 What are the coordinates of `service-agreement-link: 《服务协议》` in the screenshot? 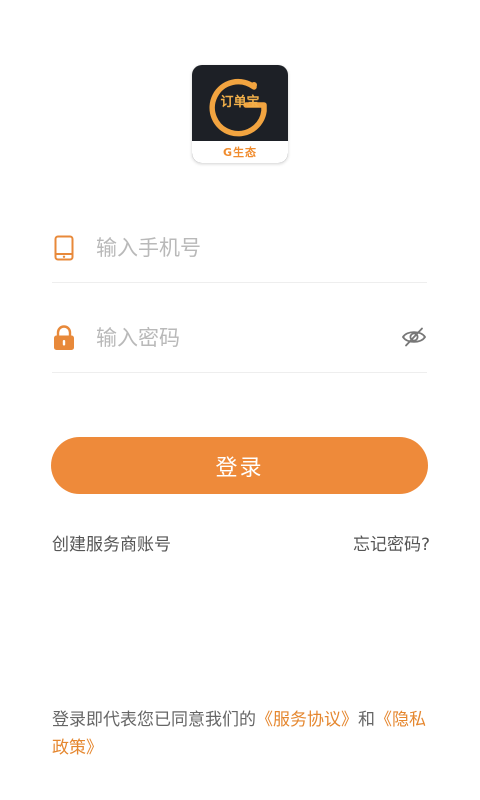 It's located at (307, 720).